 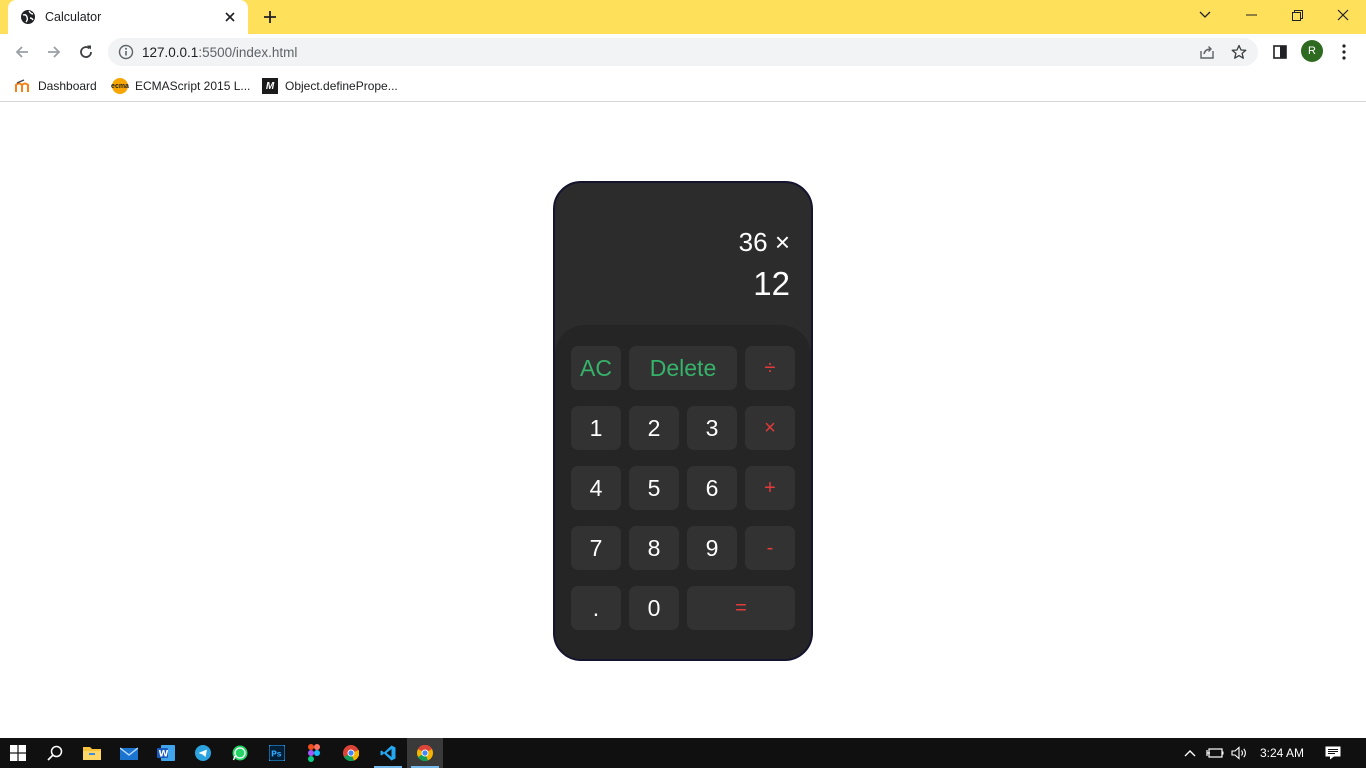 I want to click on divide-button: ÷, so click(x=770, y=368).